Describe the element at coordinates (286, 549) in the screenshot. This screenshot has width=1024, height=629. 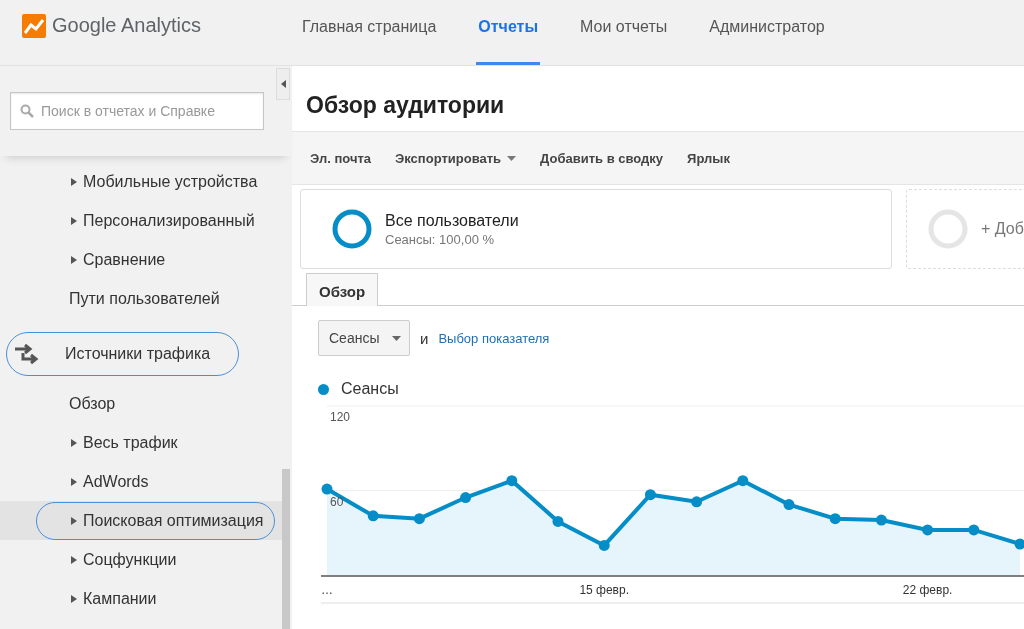
I see `scrollbar` at that location.